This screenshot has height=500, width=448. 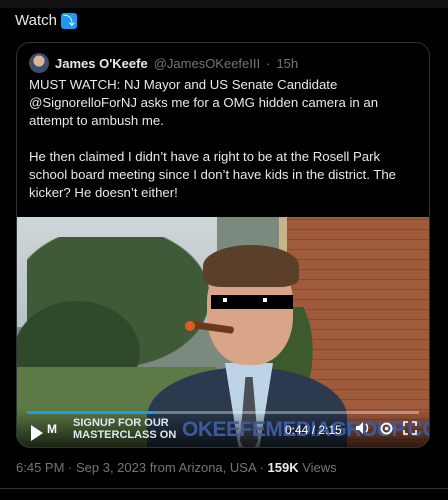 I want to click on promo-line-2: MASTERCLASS ON, so click(x=125, y=435).